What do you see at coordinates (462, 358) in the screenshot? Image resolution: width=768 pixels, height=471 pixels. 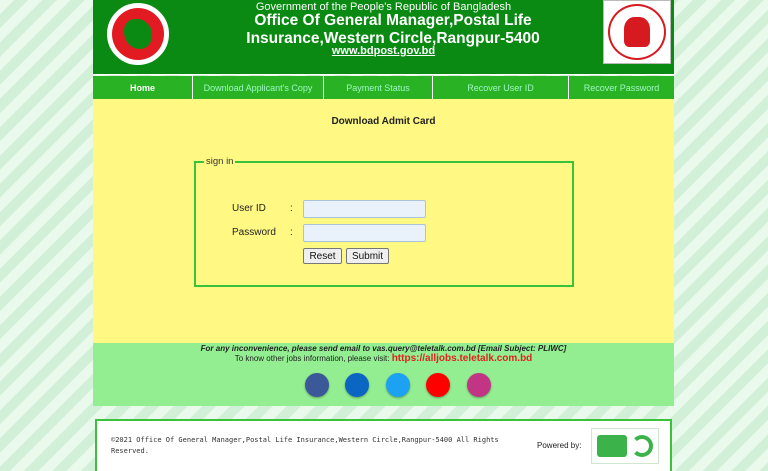 I see `alljobs-link: https://alljobs.teletalk.com.bd` at bounding box center [462, 358].